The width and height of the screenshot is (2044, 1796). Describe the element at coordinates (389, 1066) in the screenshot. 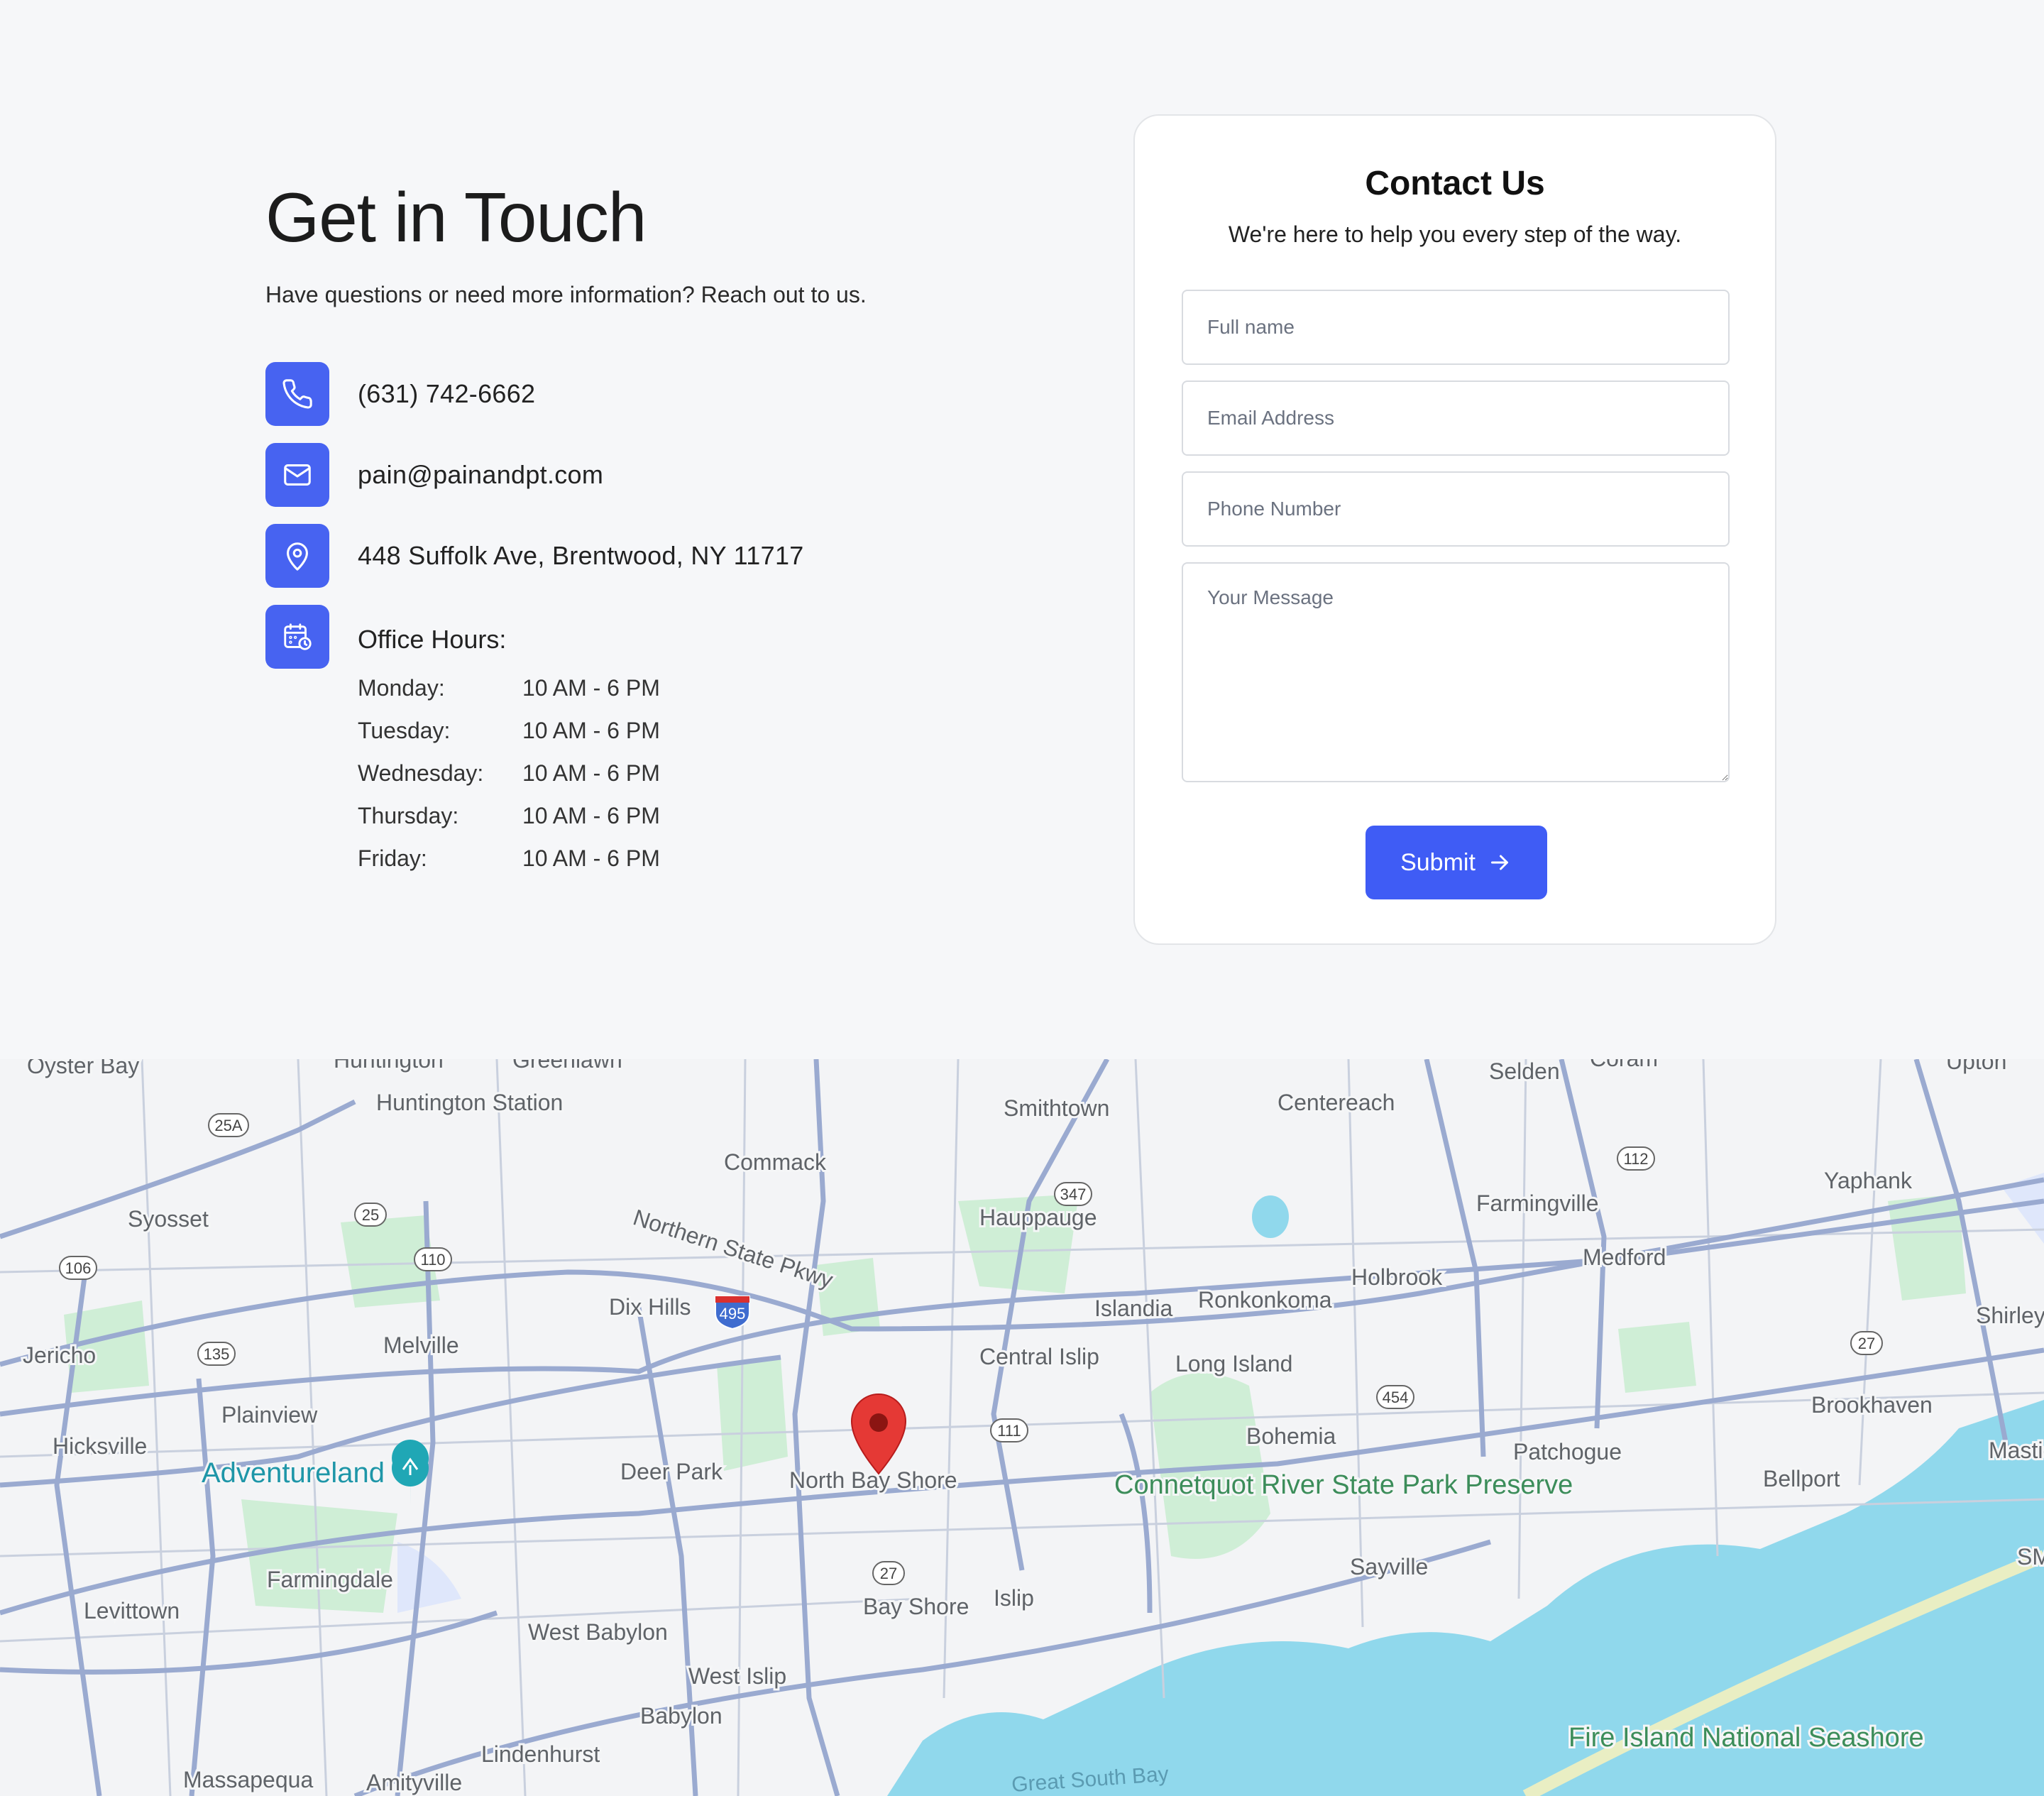

I see `map-place-label: Huntington` at that location.